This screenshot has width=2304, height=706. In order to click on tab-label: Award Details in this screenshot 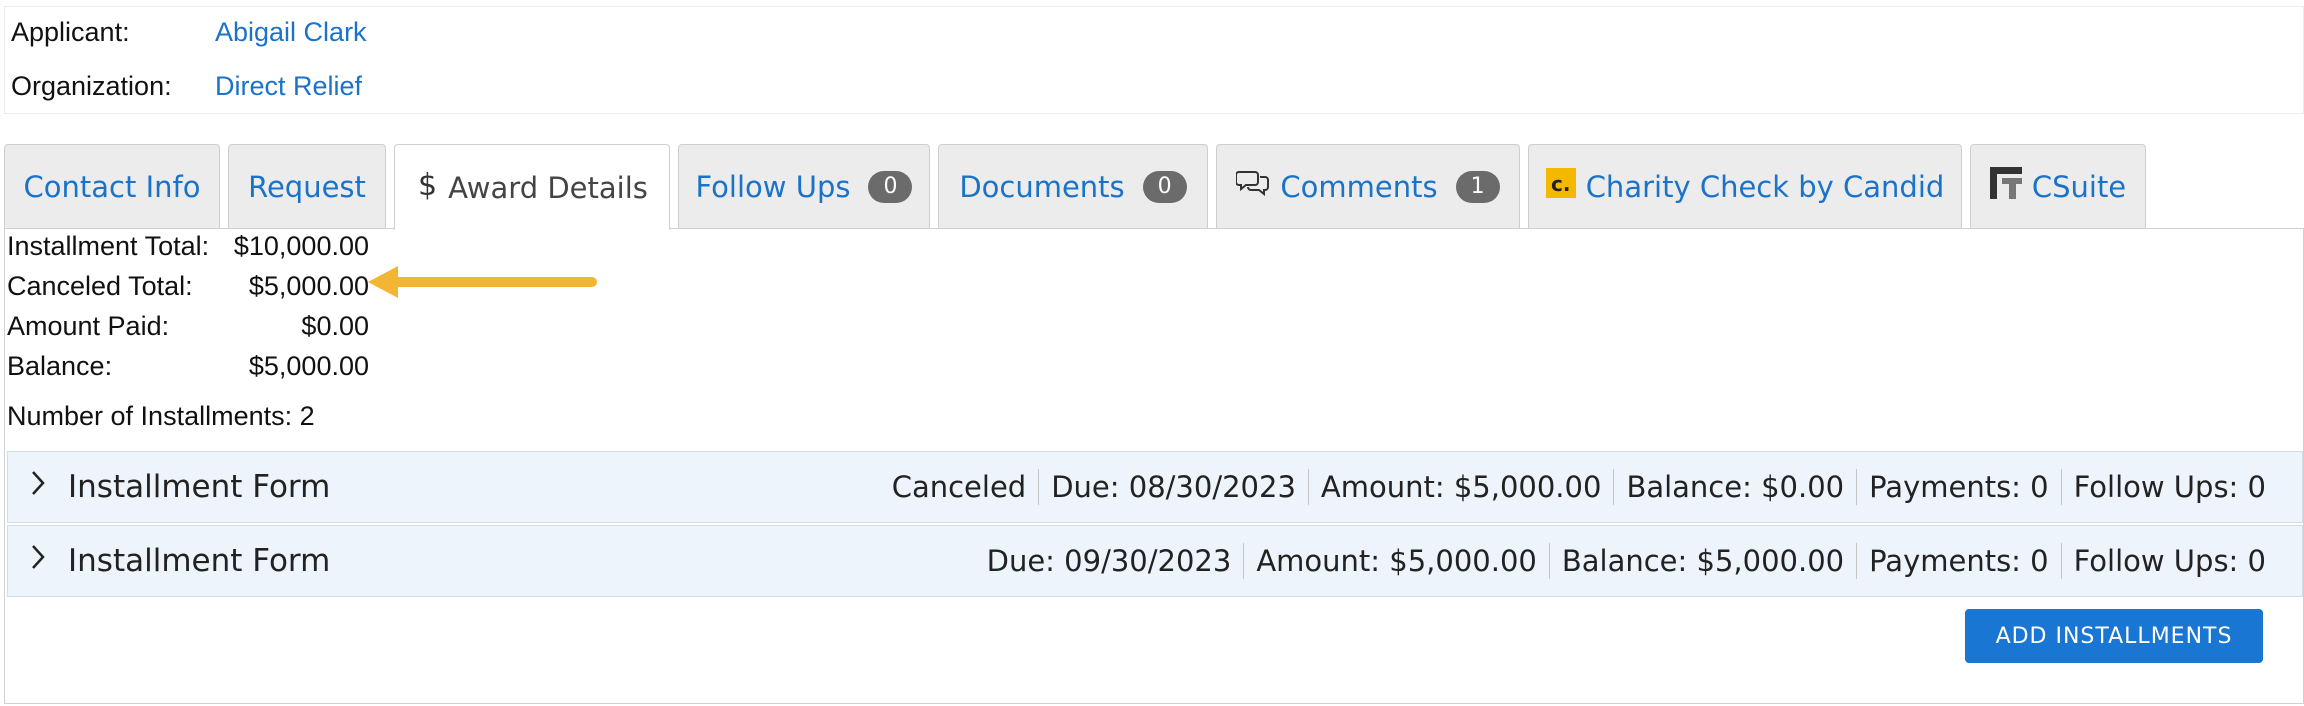, I will do `click(548, 187)`.